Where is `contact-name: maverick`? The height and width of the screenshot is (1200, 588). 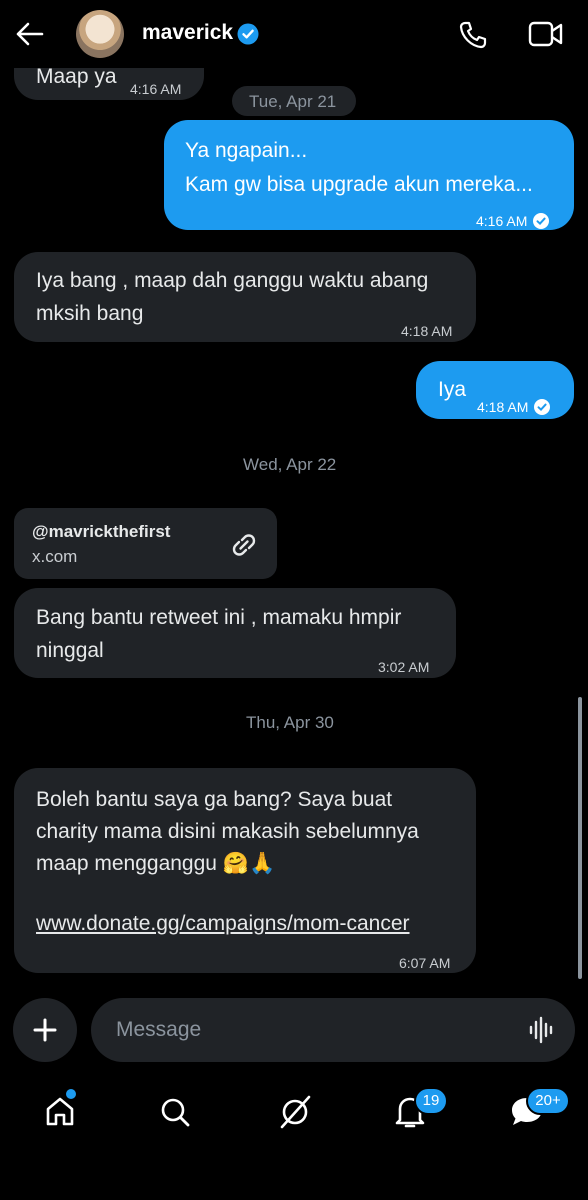 contact-name: maverick is located at coordinates (187, 33).